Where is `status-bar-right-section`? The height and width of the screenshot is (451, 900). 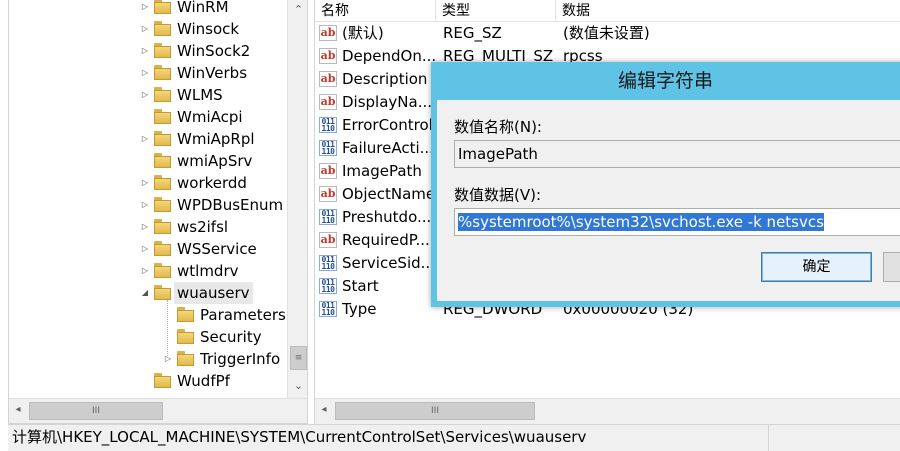
status-bar-right-section is located at coordinates (834, 437).